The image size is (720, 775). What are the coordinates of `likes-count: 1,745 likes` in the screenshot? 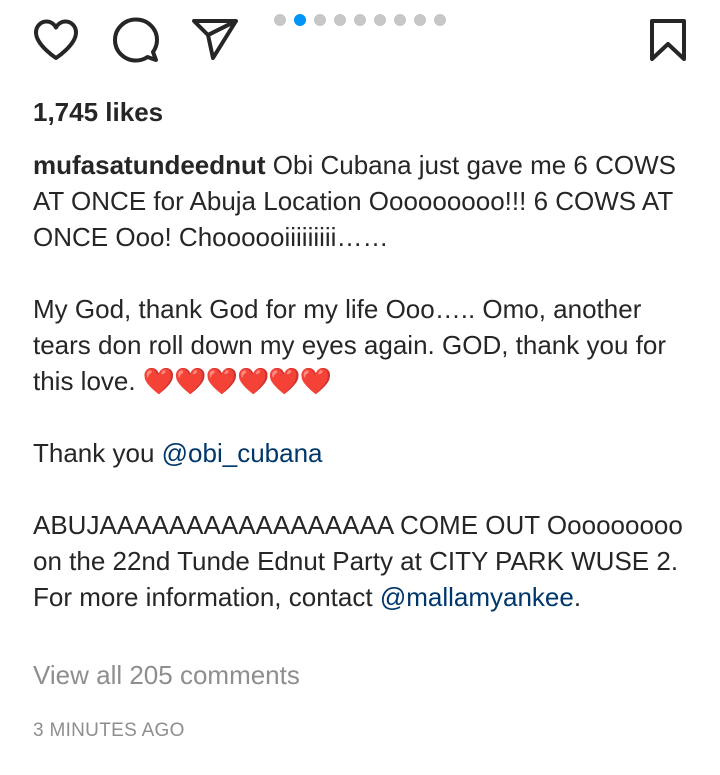 It's located at (98, 112).